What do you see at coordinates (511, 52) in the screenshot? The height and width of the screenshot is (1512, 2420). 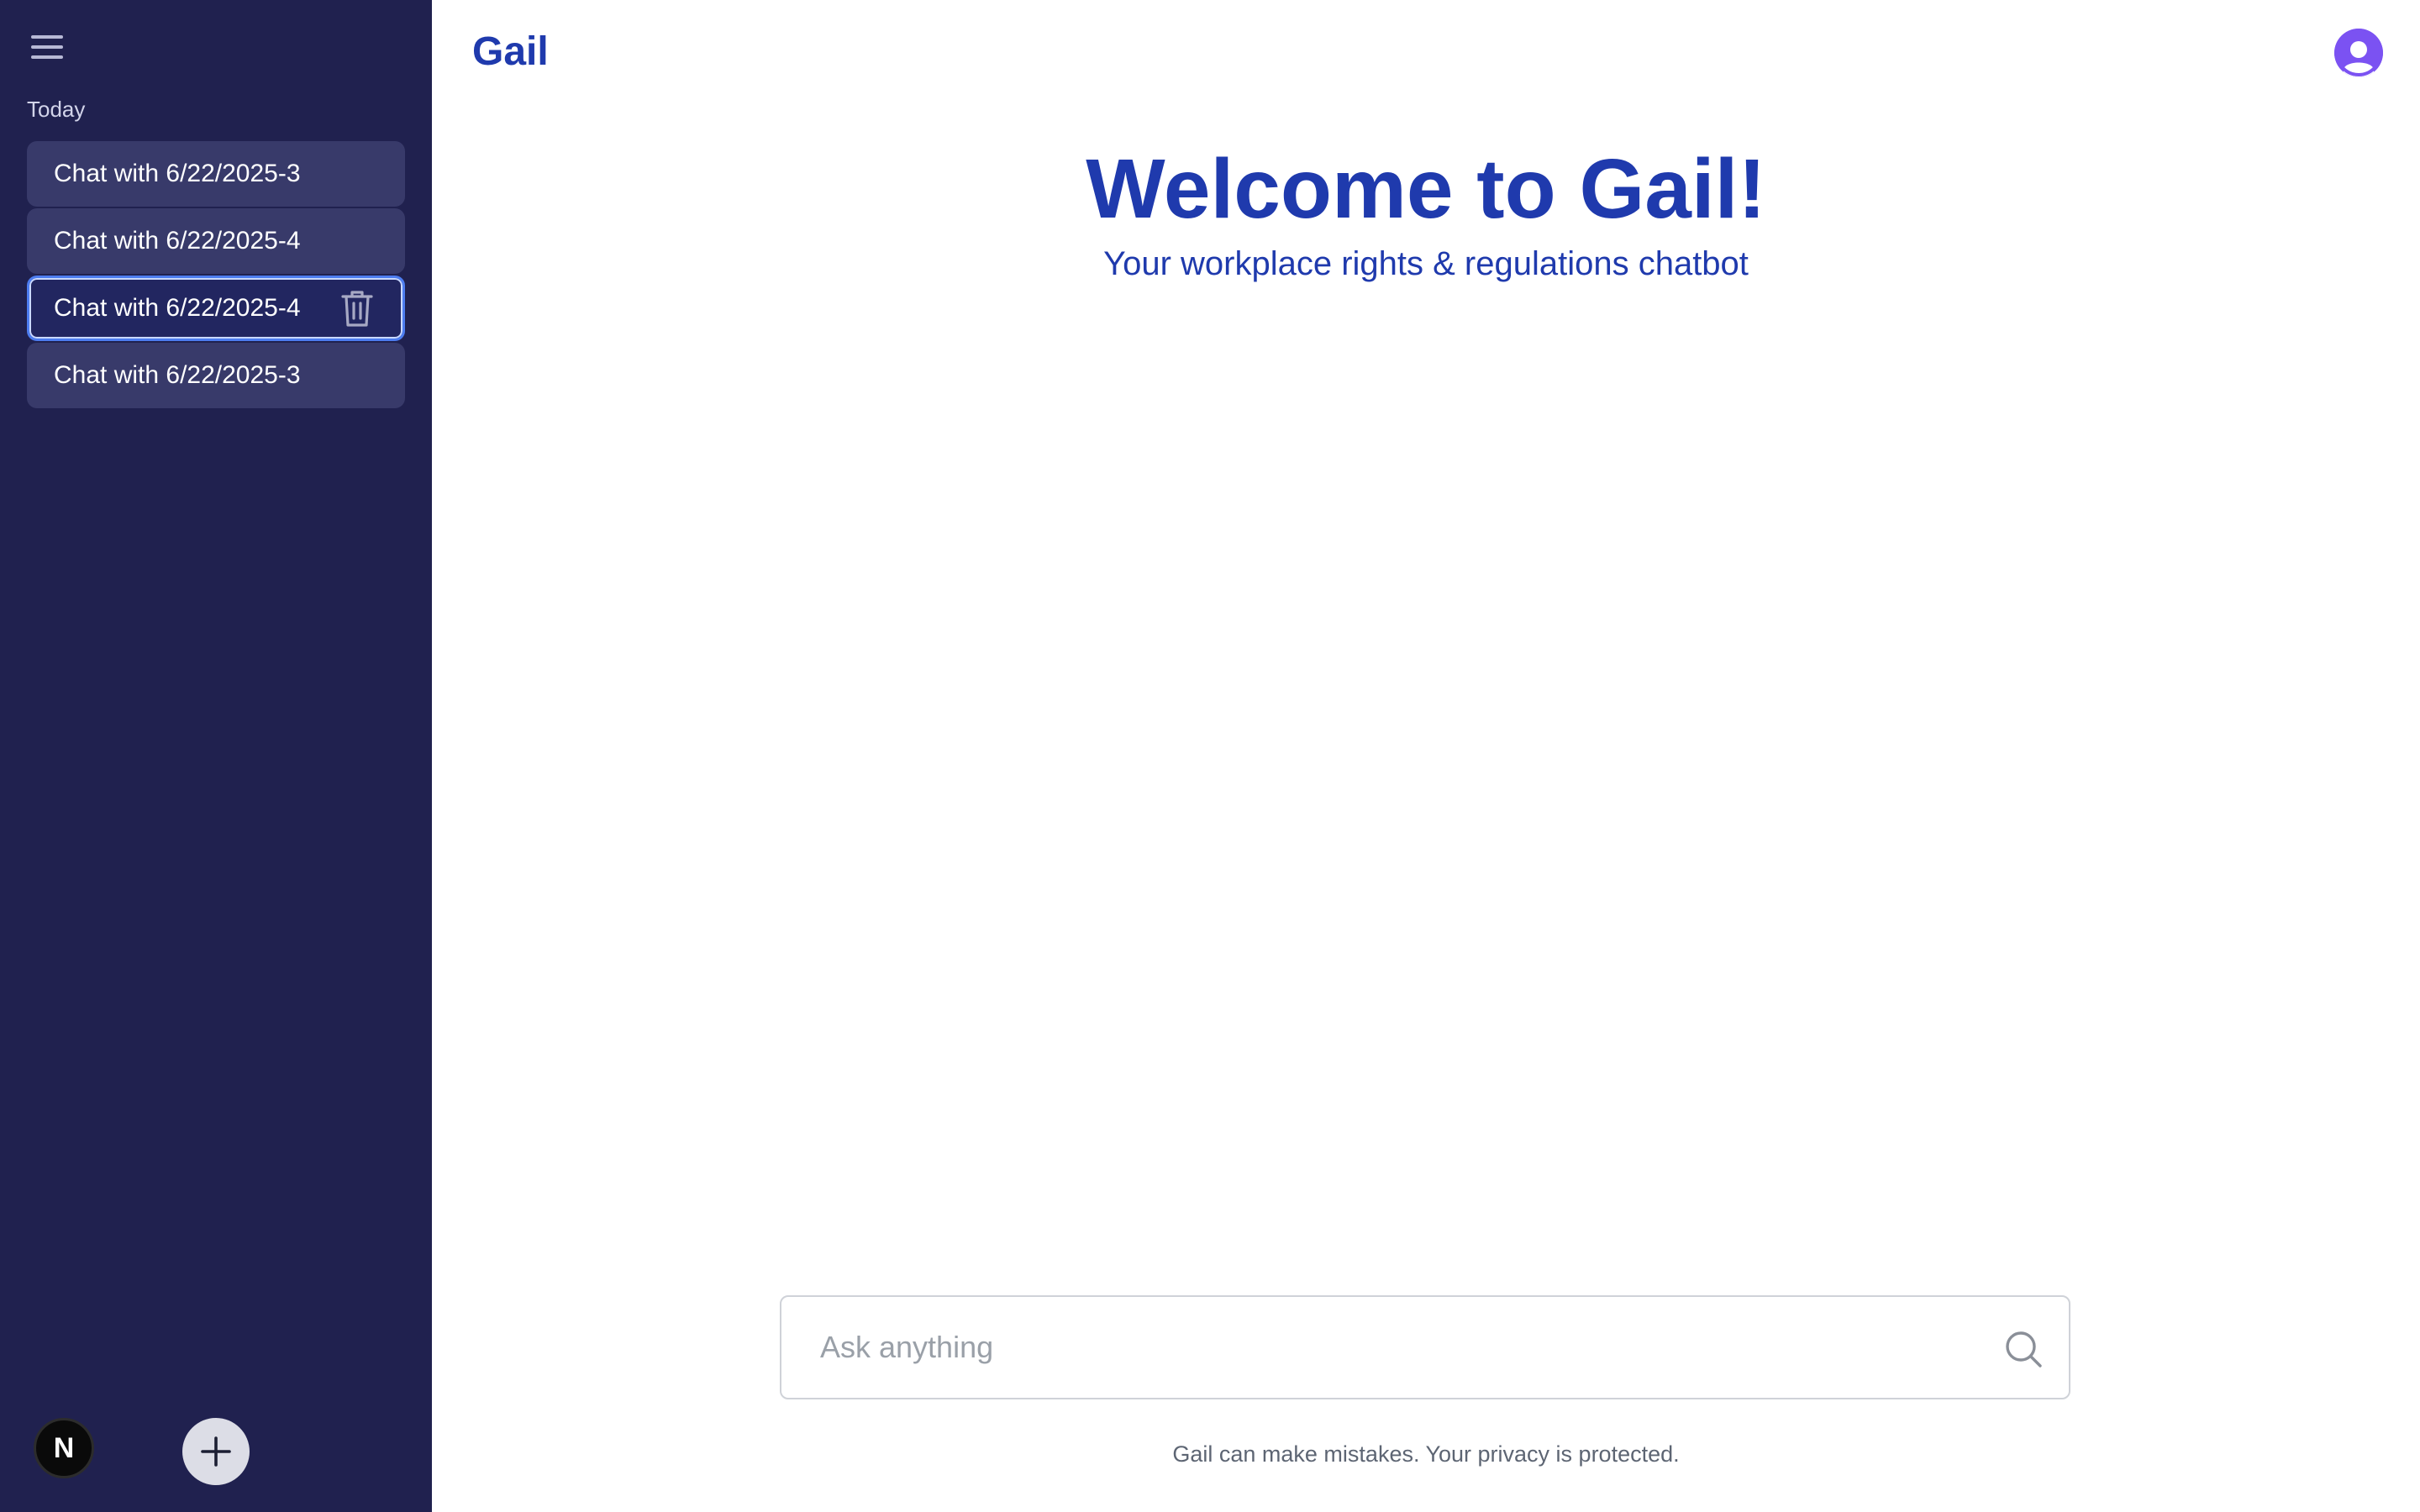 I see `app-brand: Gail` at bounding box center [511, 52].